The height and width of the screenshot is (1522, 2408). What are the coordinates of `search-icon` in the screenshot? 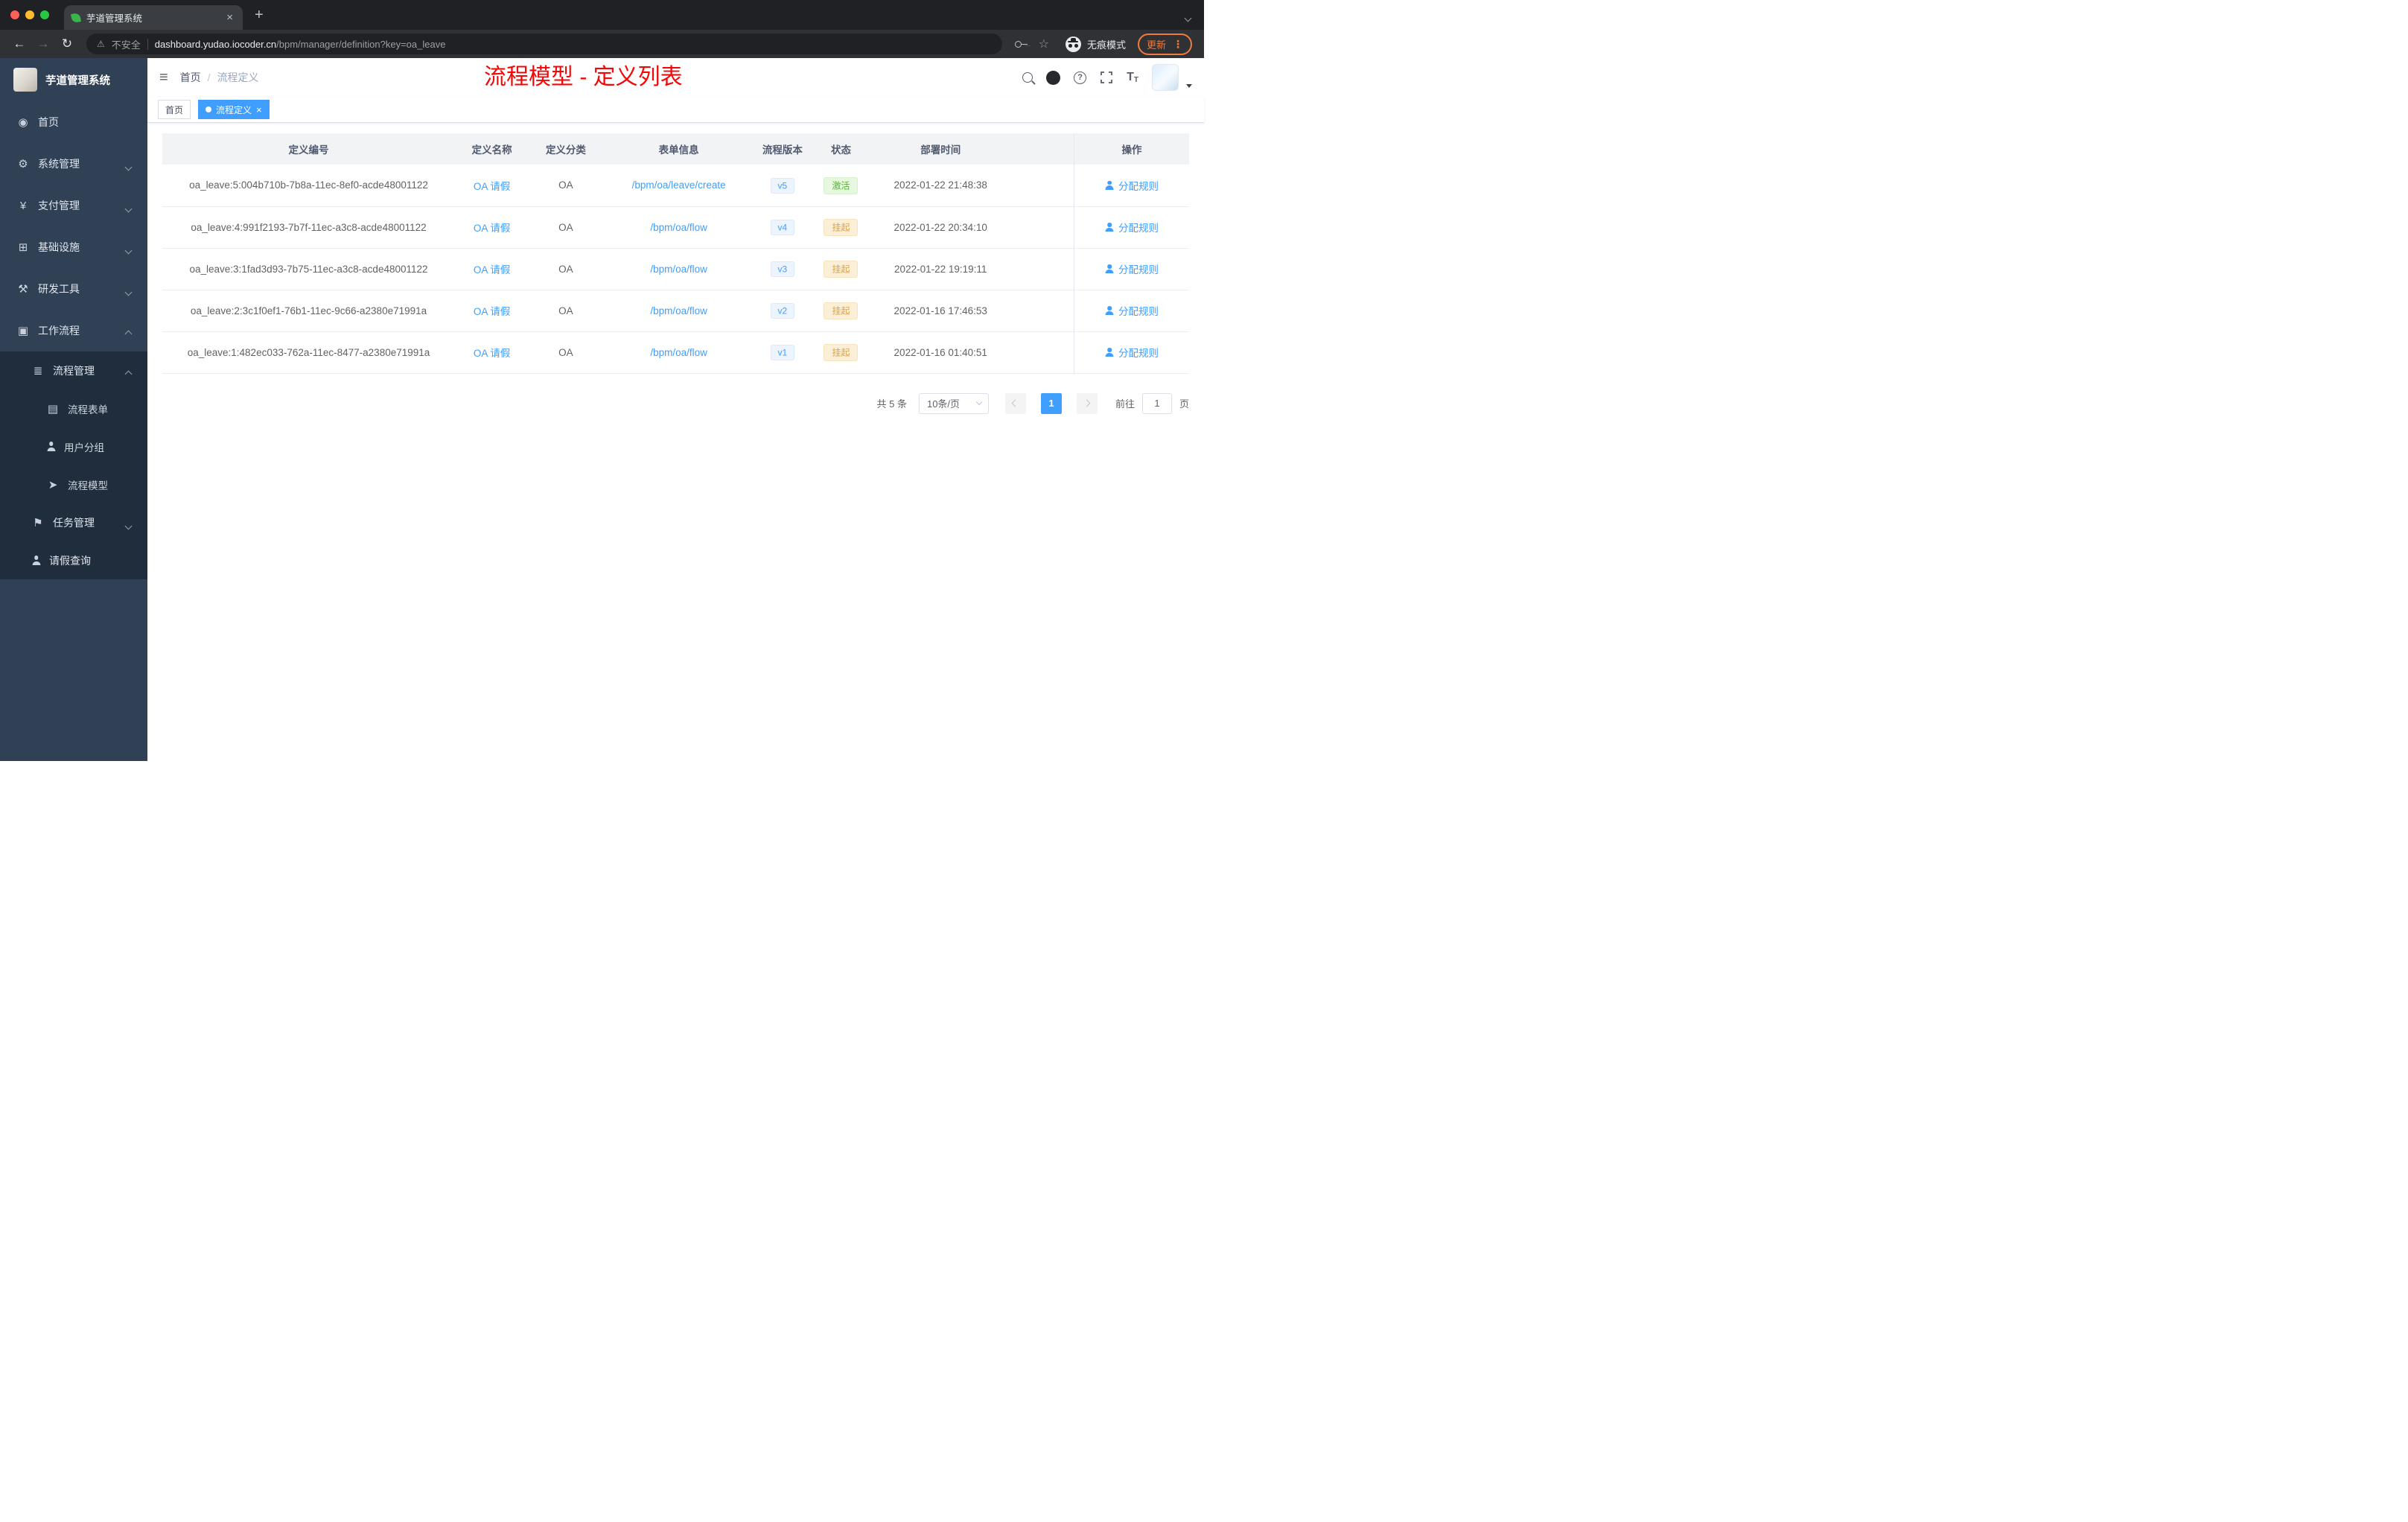 It's located at (1027, 77).